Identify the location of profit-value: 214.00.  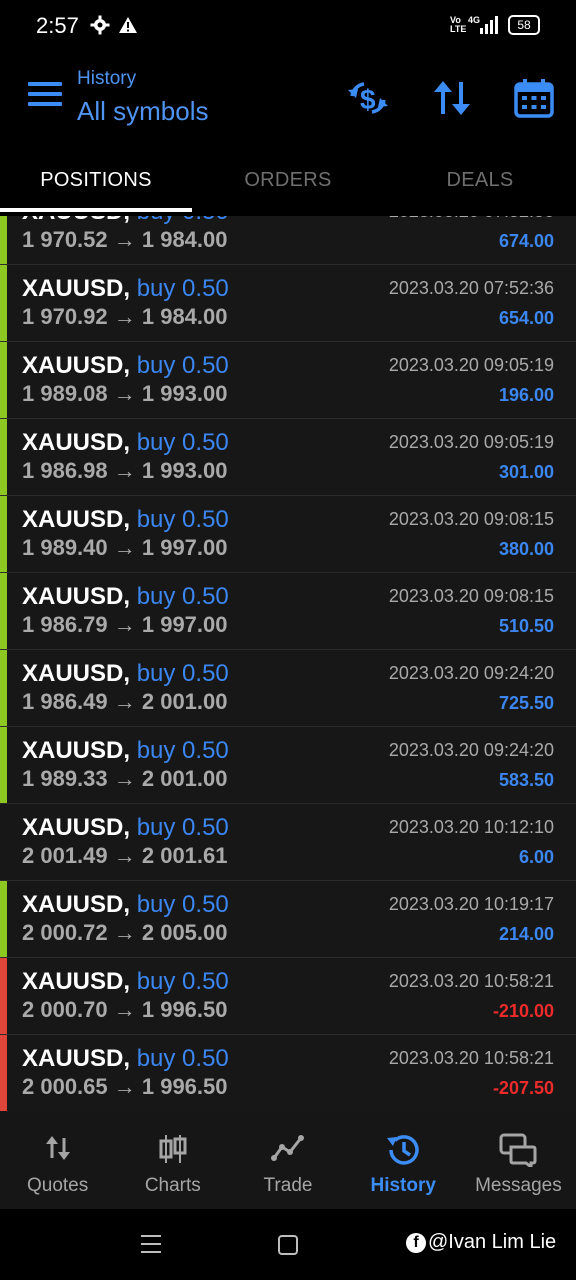
(526, 934).